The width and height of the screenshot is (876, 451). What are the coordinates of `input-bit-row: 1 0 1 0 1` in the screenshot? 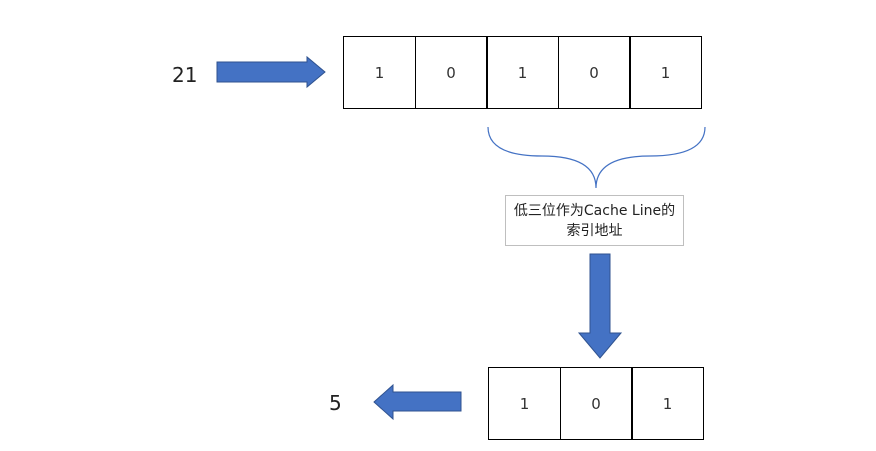 It's located at (522, 72).